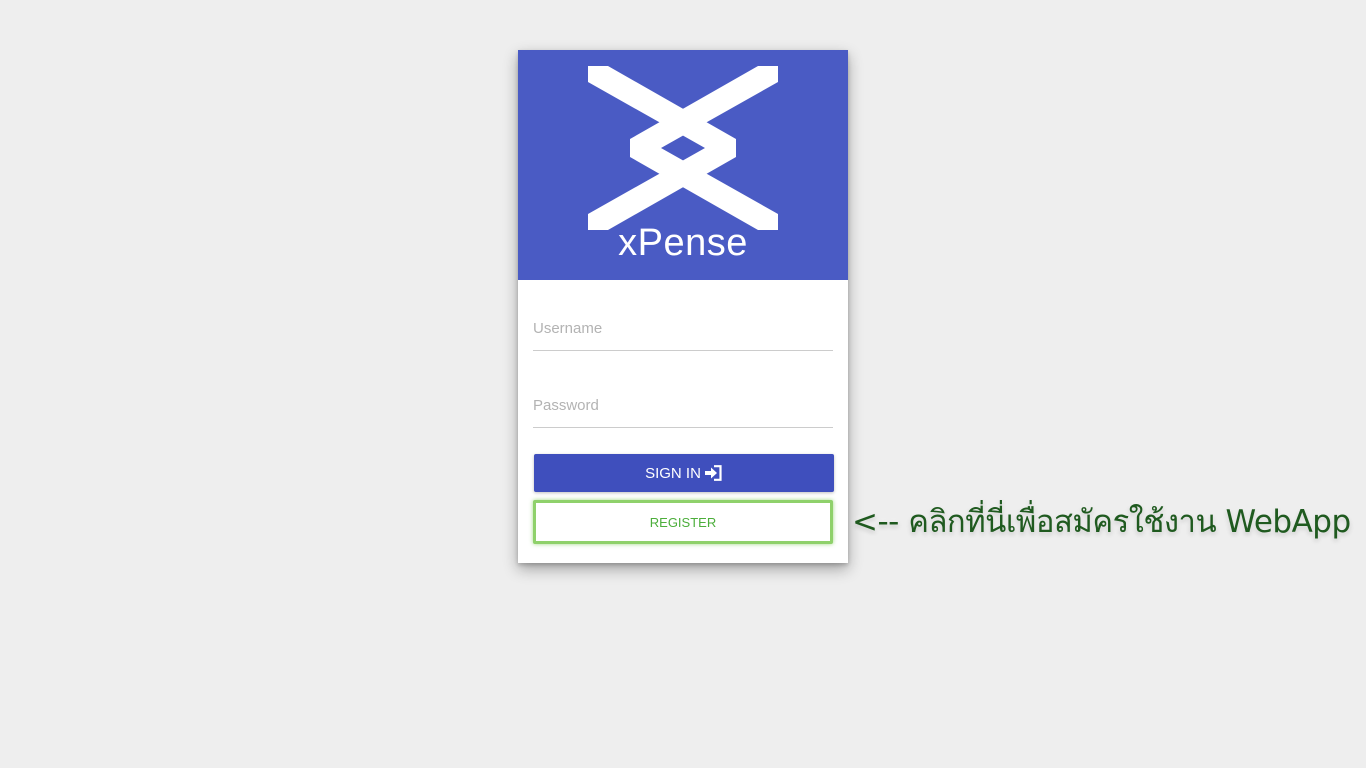 Image resolution: width=1366 pixels, height=768 pixels. I want to click on register-label: REGISTER, so click(683, 522).